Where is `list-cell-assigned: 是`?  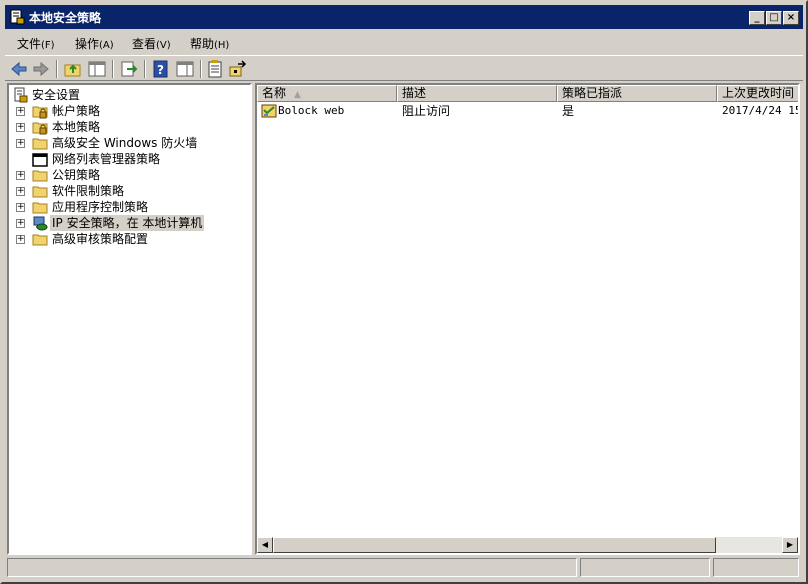
list-cell-assigned: 是 is located at coordinates (568, 111).